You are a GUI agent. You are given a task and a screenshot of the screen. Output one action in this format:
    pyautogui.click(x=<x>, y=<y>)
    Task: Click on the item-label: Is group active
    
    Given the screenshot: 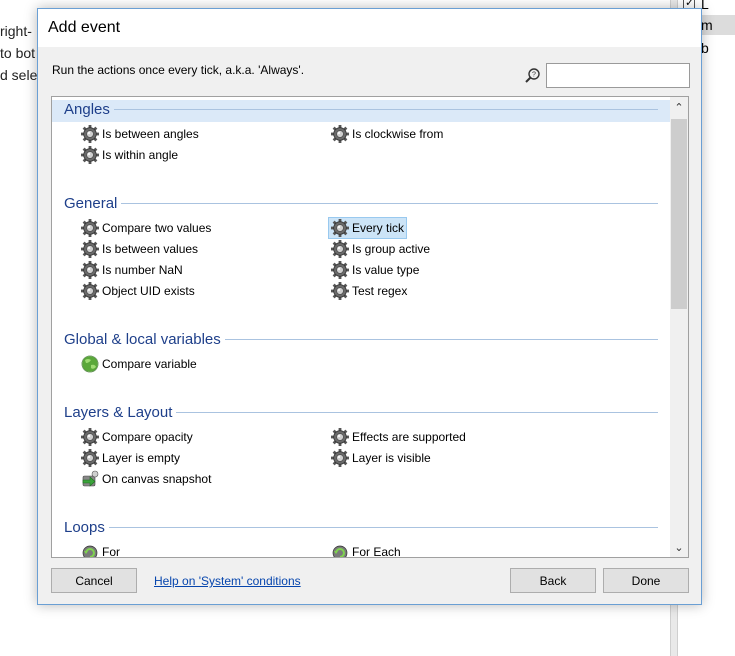 What is the action you would take?
    pyautogui.click(x=391, y=249)
    